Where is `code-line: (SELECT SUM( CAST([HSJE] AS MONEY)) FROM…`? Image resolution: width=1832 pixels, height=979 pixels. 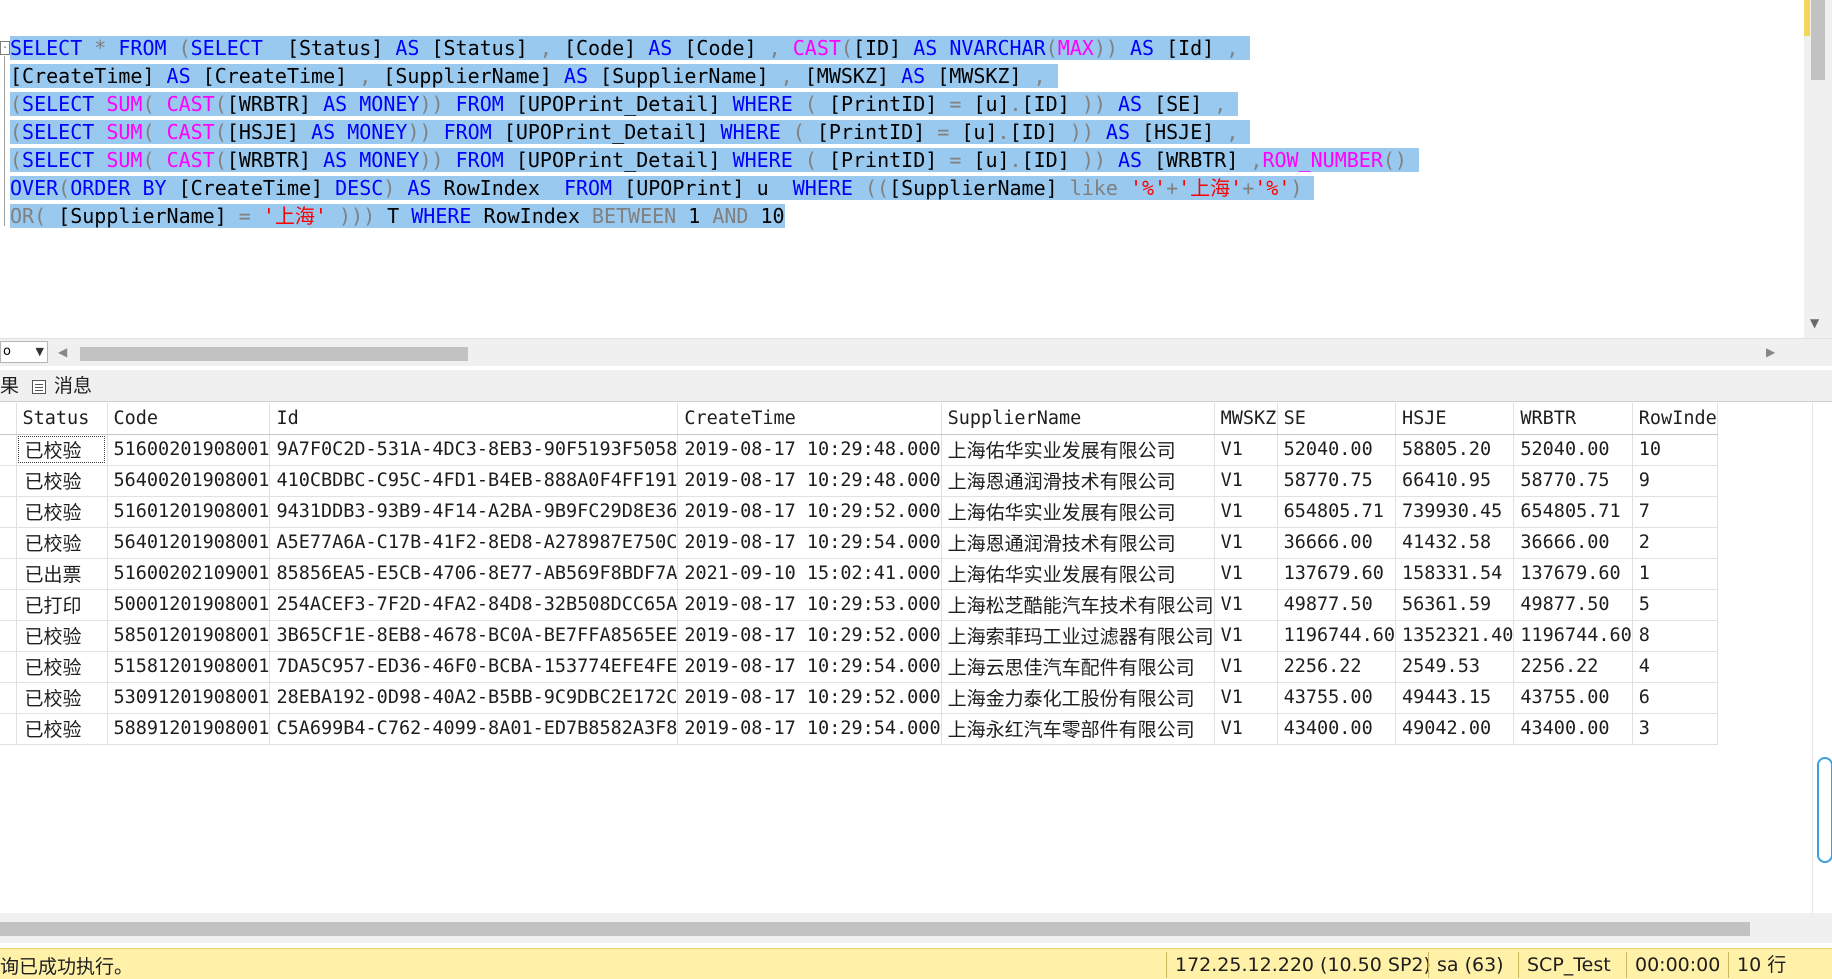
code-line: (SELECT SUM( CAST([HSJE] AS MONEY)) FROM… is located at coordinates (714, 132).